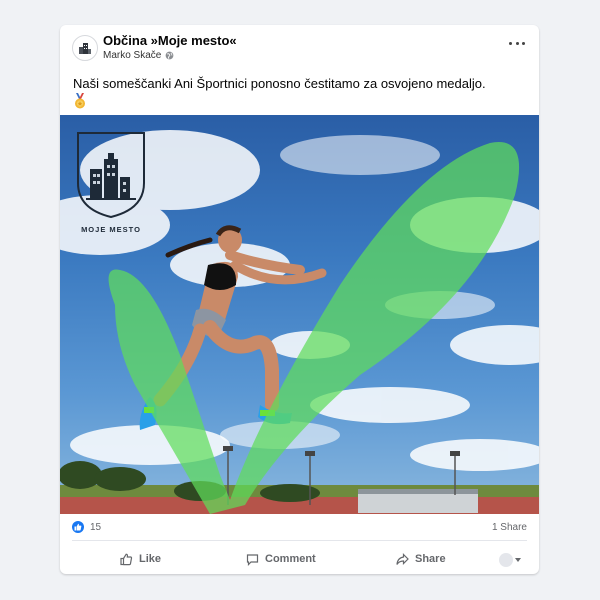 Image resolution: width=600 pixels, height=600 pixels. Describe the element at coordinates (299, 540) in the screenshot. I see `divider` at that location.